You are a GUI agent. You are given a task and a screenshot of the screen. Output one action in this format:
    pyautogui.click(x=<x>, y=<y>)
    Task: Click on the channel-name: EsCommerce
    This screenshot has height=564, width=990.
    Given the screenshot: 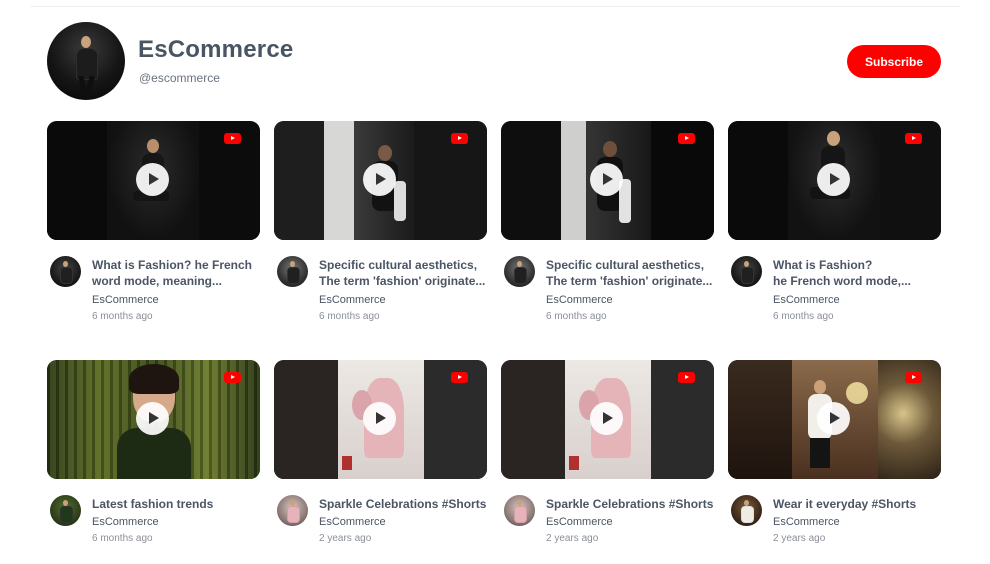 What is the action you would take?
    pyautogui.click(x=216, y=49)
    